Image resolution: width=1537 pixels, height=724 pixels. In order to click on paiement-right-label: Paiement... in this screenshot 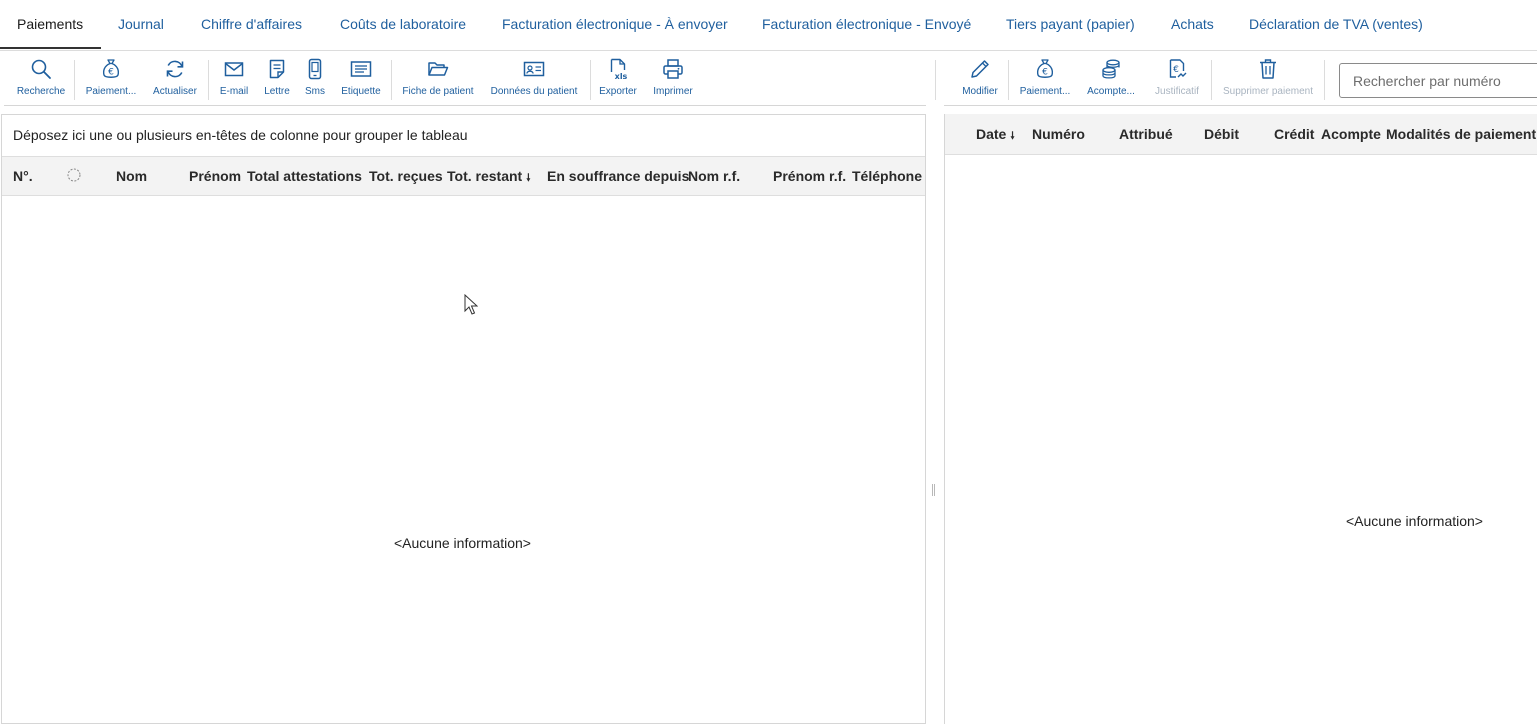, I will do `click(1045, 91)`.